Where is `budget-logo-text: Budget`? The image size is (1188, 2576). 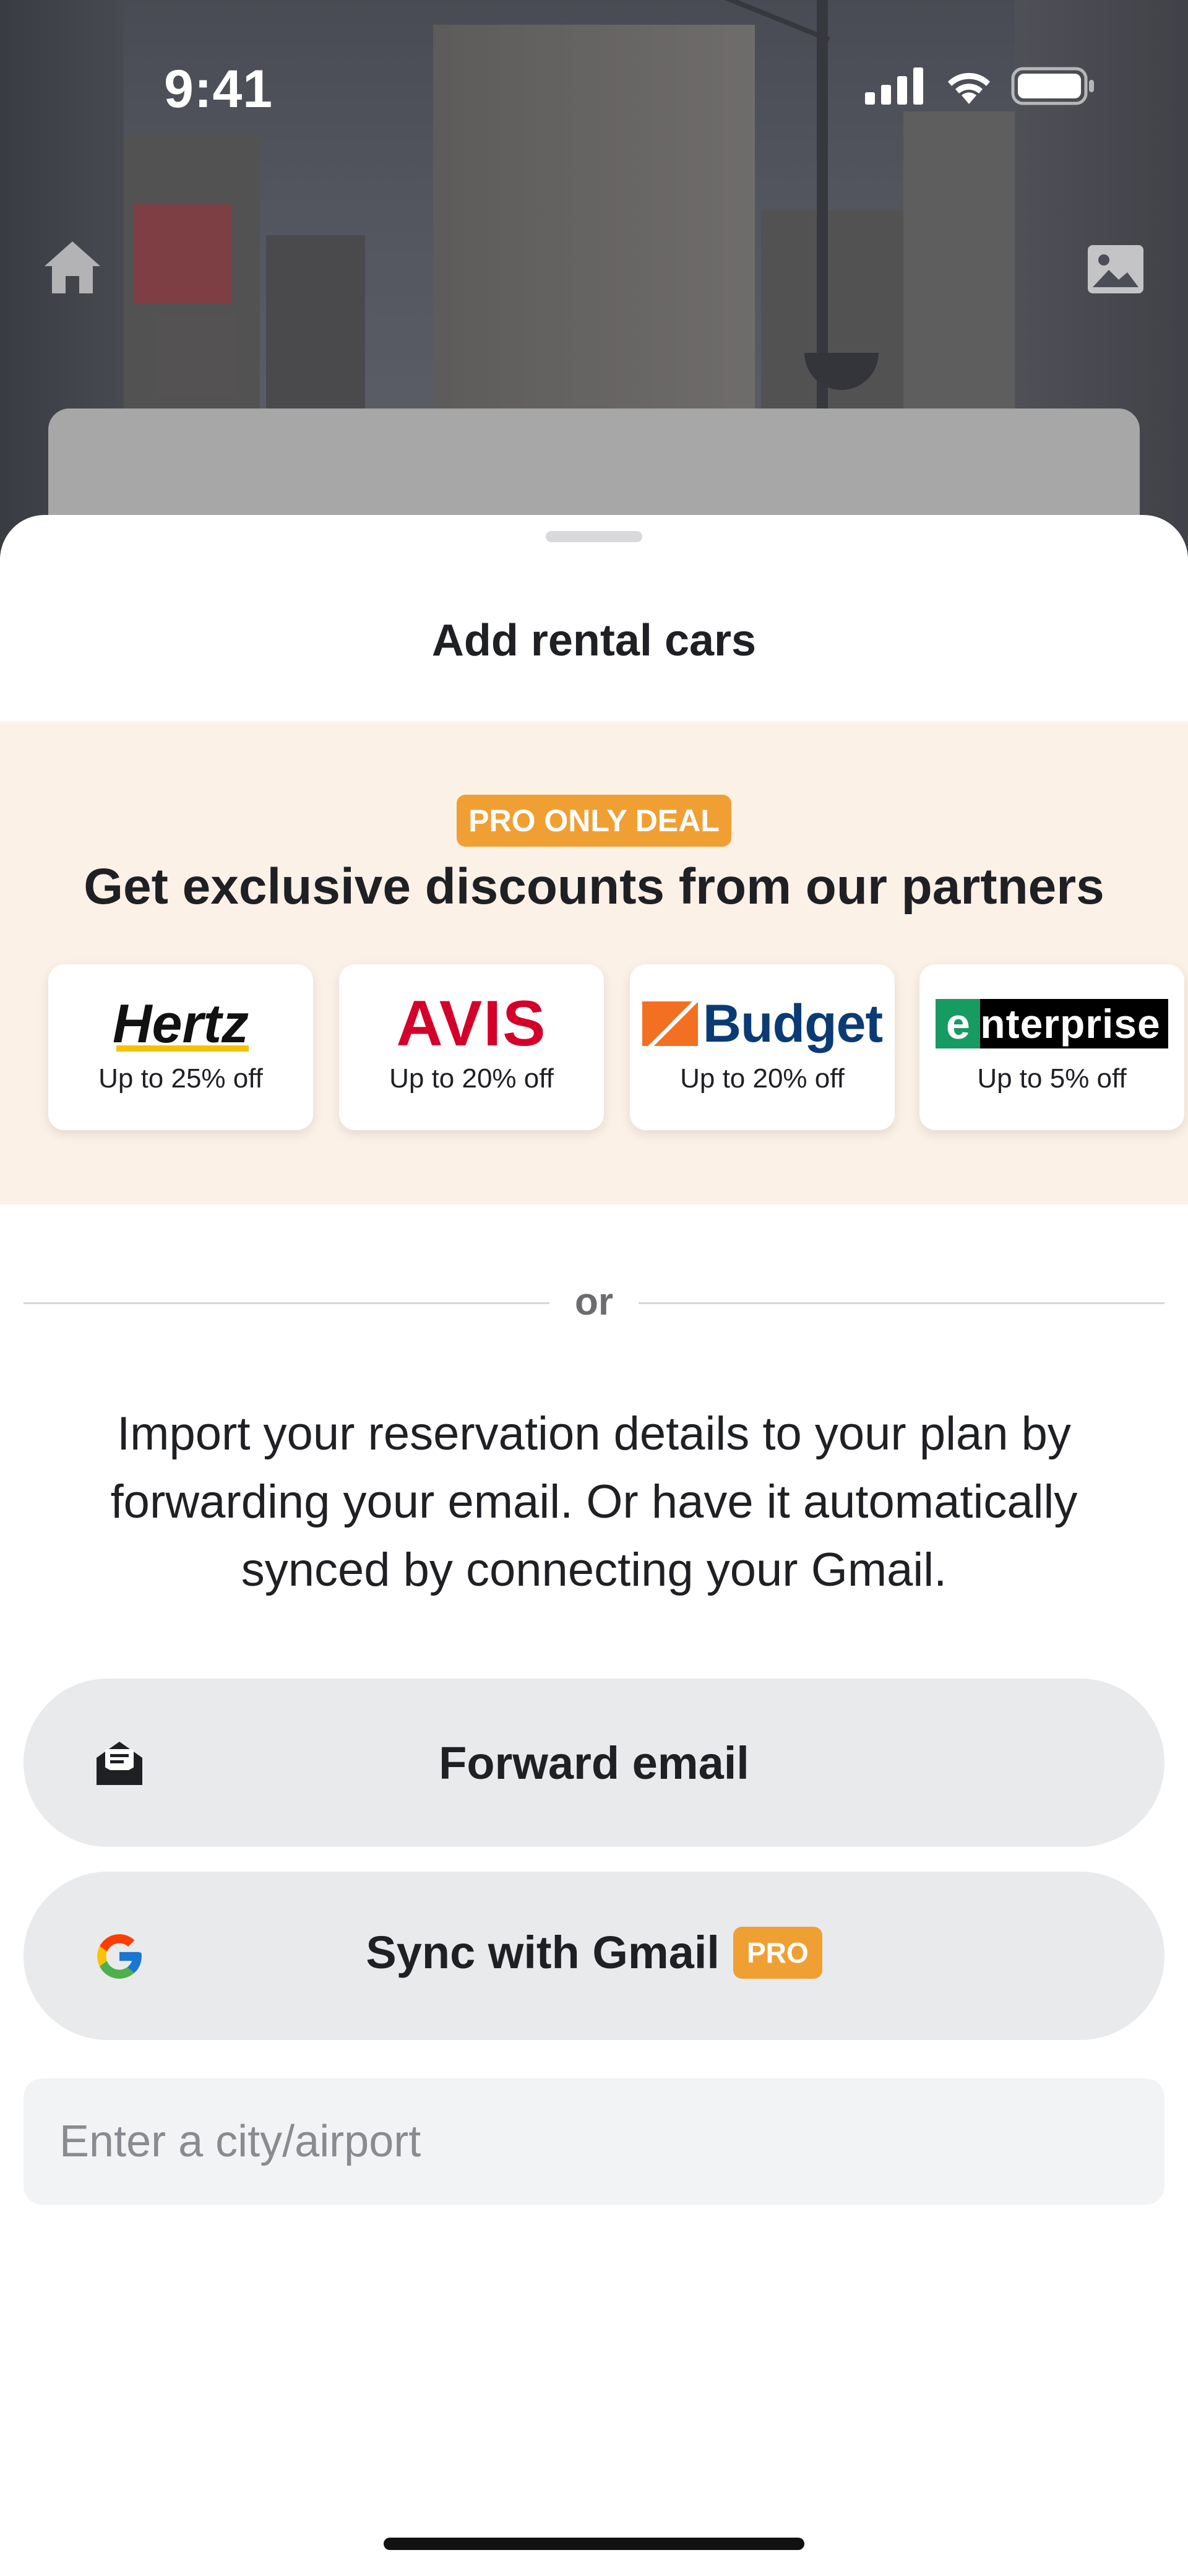
budget-logo-text: Budget is located at coordinates (792, 1023).